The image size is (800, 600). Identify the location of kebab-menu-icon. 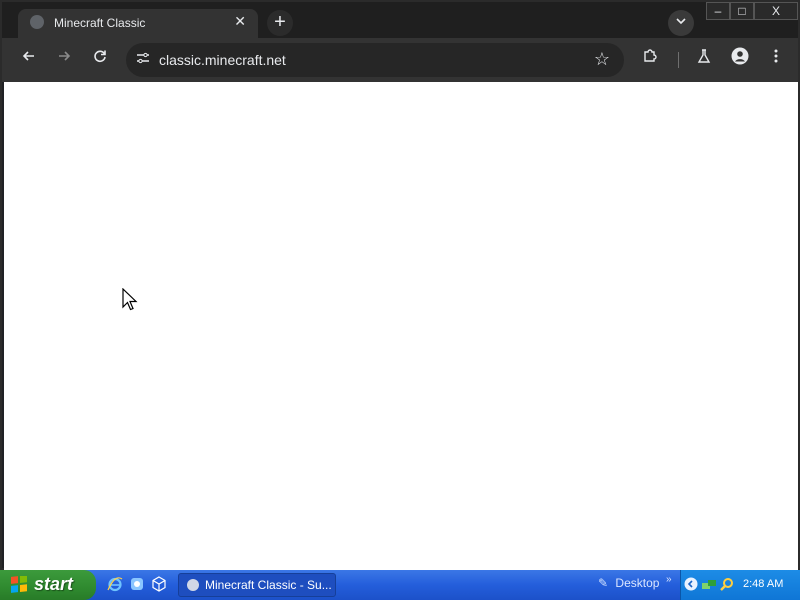
(776, 56).